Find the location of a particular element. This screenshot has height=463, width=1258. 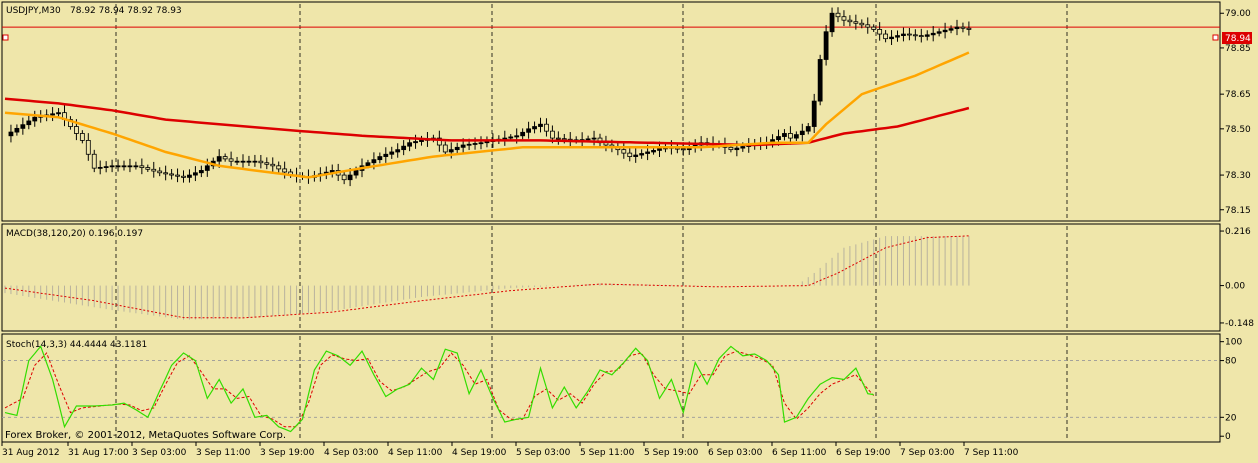

stoch-tick-label: 80 is located at coordinates (1231, 362).